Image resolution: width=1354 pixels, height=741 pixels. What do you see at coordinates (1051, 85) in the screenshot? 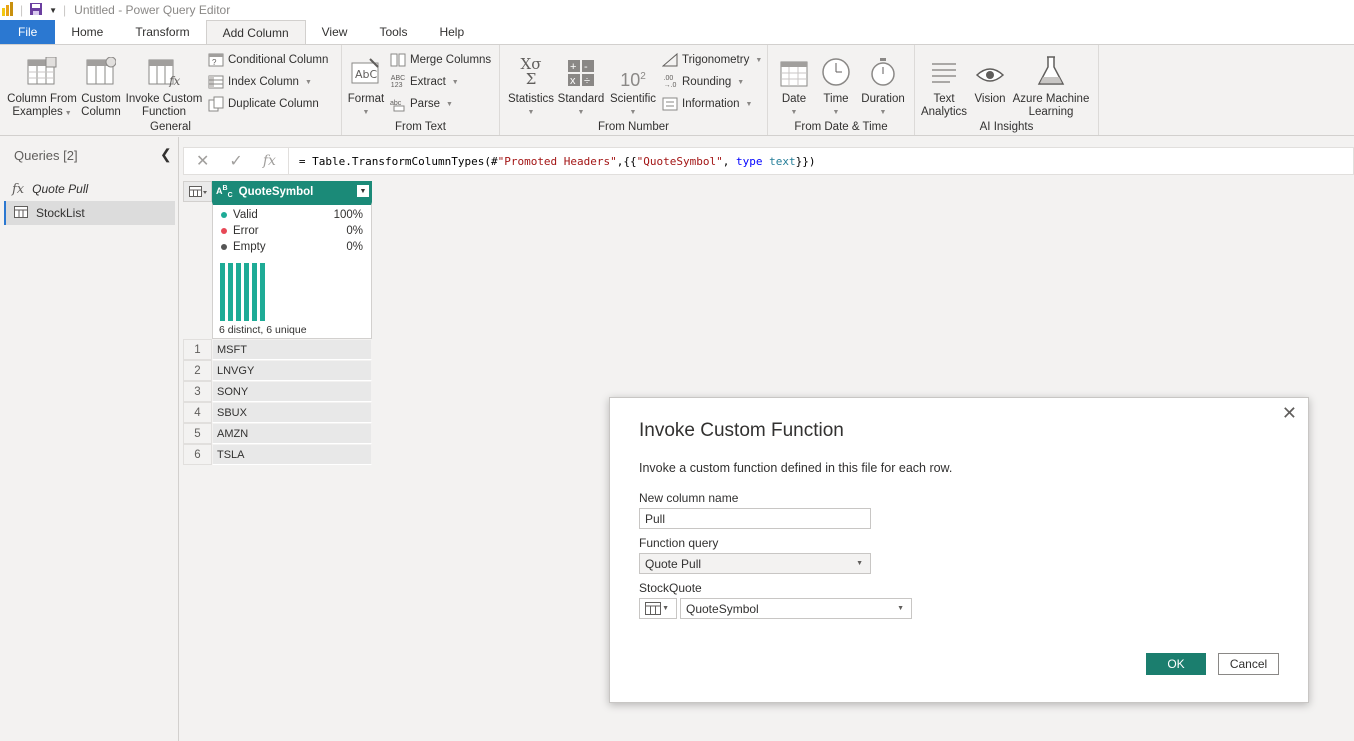
I see `azure-machine-learning-button: Azure Machine Learning` at bounding box center [1051, 85].